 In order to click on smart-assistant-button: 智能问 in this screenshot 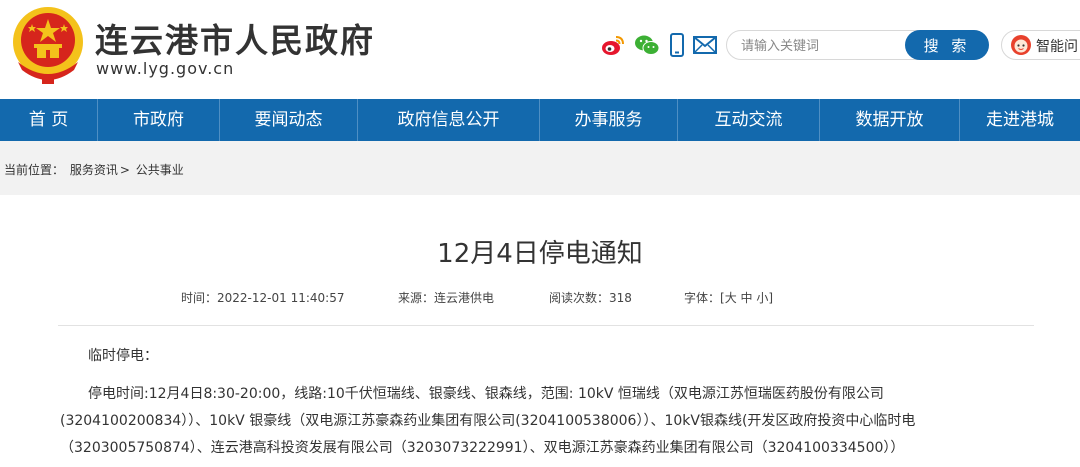, I will do `click(1040, 45)`.